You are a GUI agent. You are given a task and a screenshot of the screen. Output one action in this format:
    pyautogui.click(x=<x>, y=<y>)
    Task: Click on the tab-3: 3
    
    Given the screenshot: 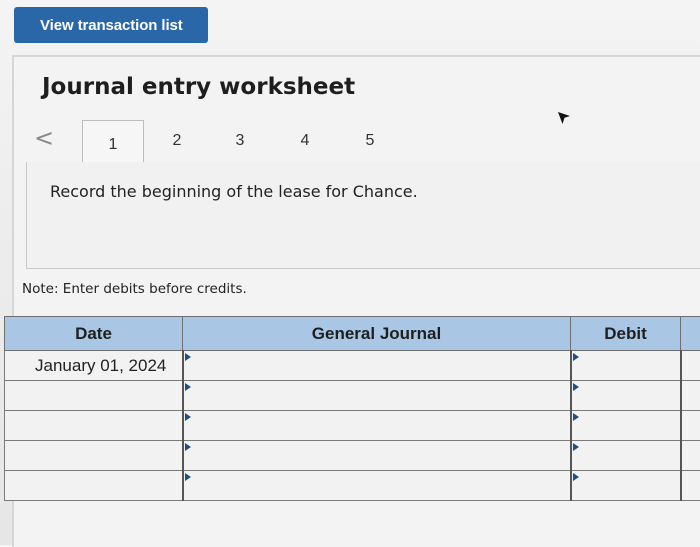 What is the action you would take?
    pyautogui.click(x=240, y=141)
    